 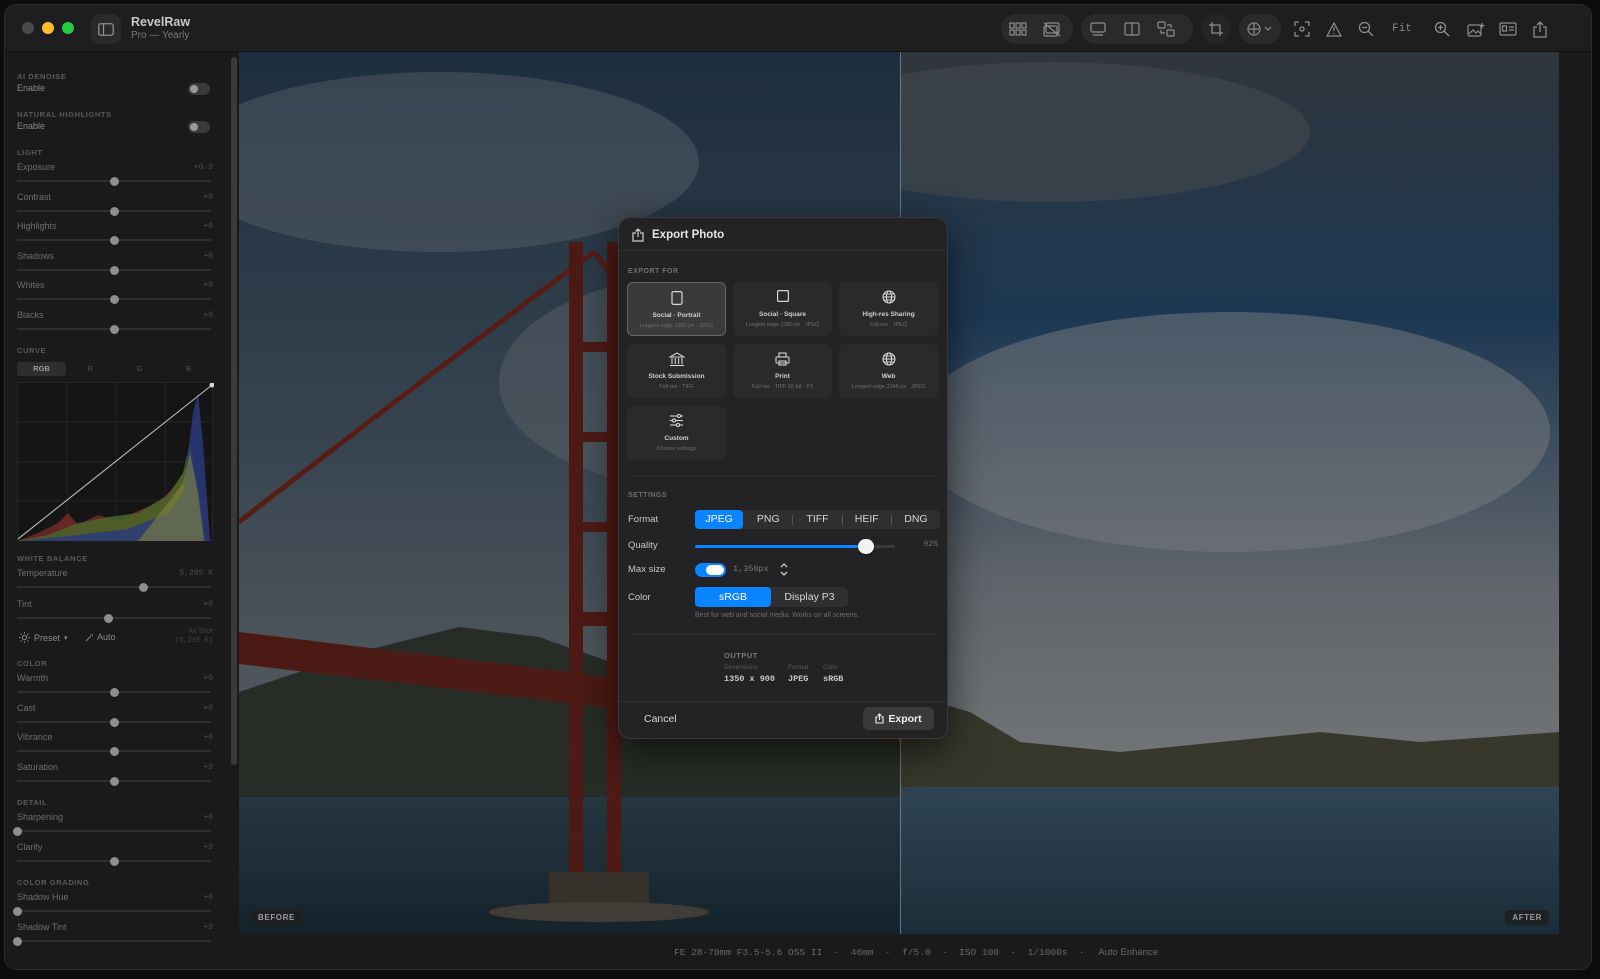 What do you see at coordinates (676, 387) in the screenshot?
I see `preset-subtitle: Full res · TIFF` at bounding box center [676, 387].